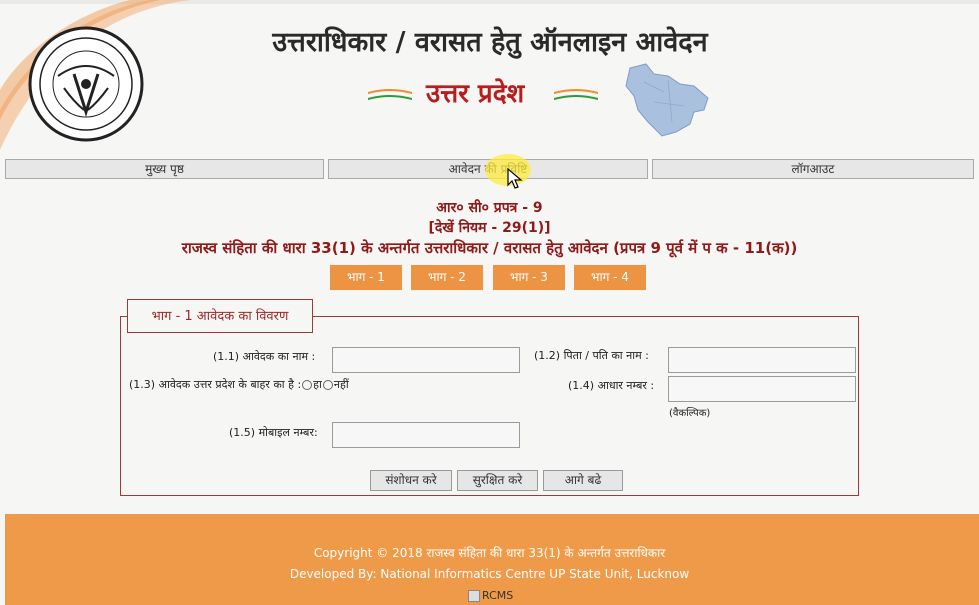  What do you see at coordinates (366, 277) in the screenshot?
I see `tab-part-1: भाग - 1` at bounding box center [366, 277].